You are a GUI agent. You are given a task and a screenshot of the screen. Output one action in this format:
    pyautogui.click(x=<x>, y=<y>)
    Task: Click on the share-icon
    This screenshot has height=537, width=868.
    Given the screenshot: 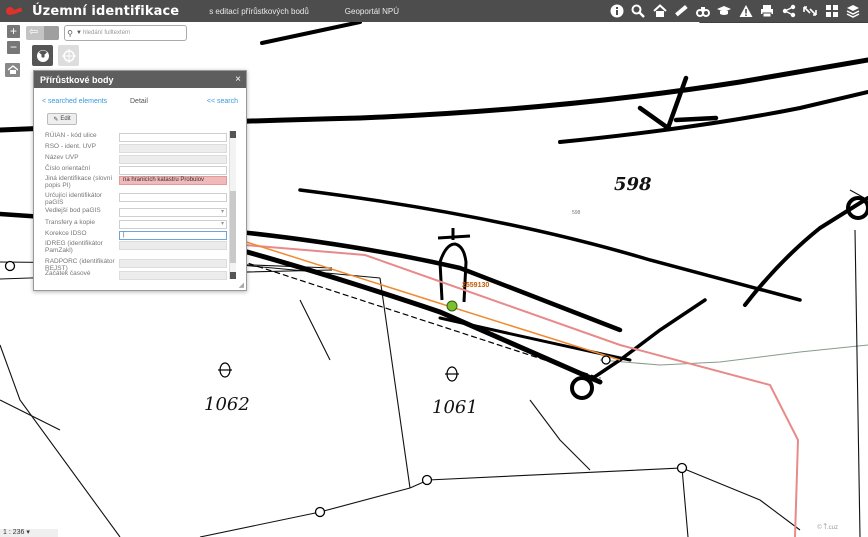 What is the action you would take?
    pyautogui.click(x=789, y=11)
    